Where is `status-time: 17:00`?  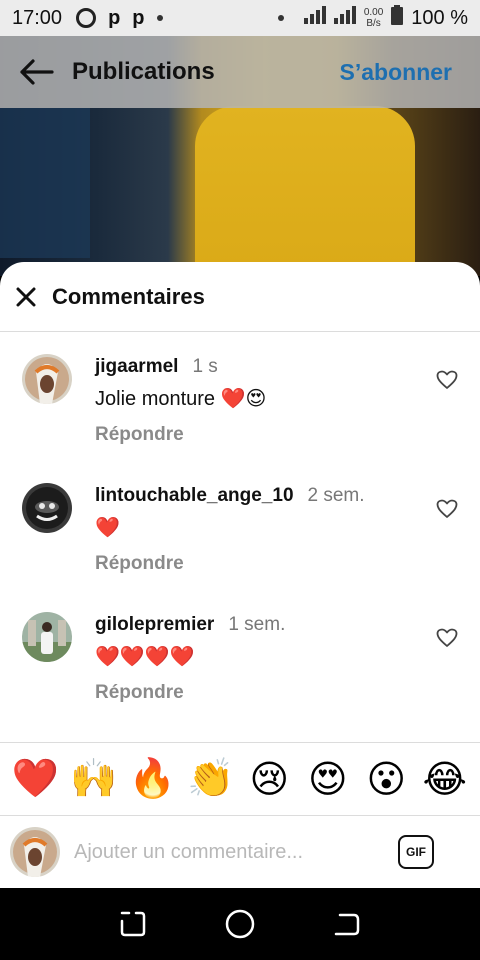
status-time: 17:00 is located at coordinates (37, 17).